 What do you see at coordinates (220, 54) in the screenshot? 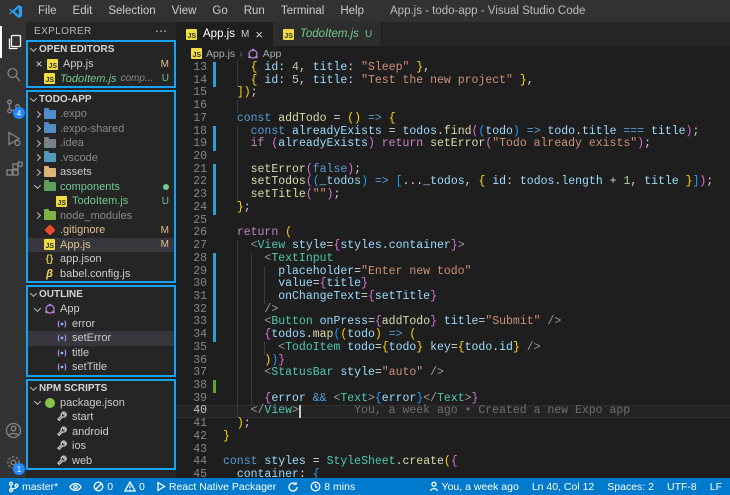
I see `breadcrumb-item: App.js` at bounding box center [220, 54].